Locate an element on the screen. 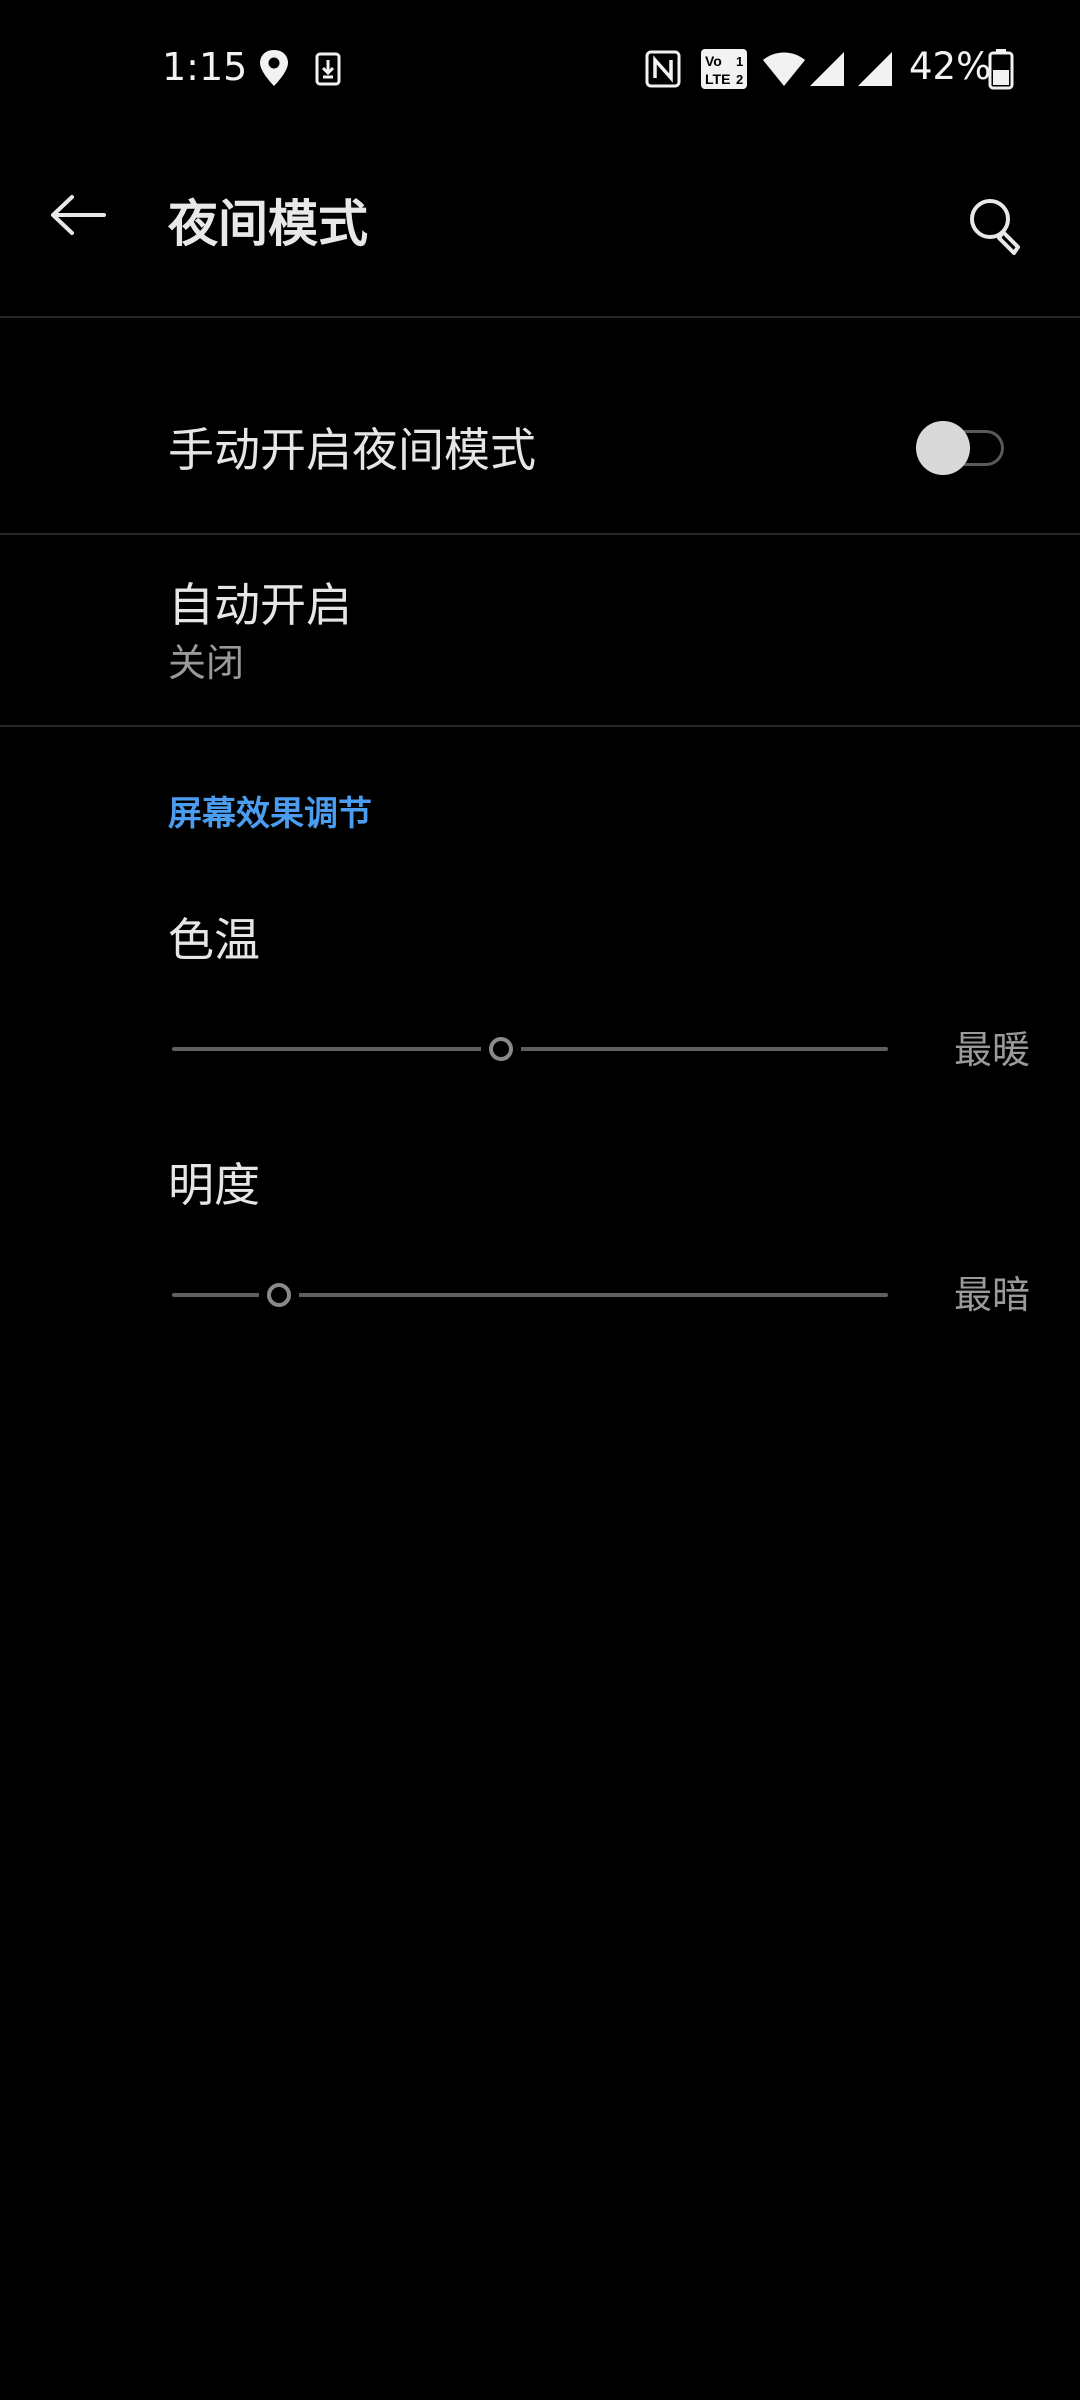  slider-track is located at coordinates (530, 1049).